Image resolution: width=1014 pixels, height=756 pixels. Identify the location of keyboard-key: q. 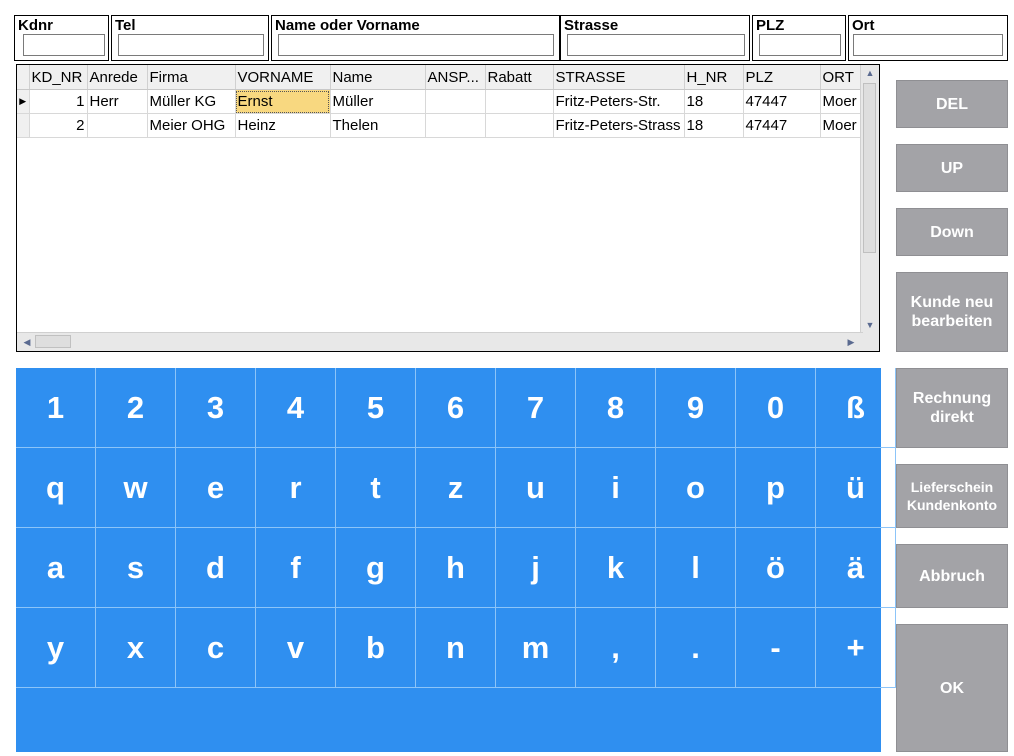
(56, 488).